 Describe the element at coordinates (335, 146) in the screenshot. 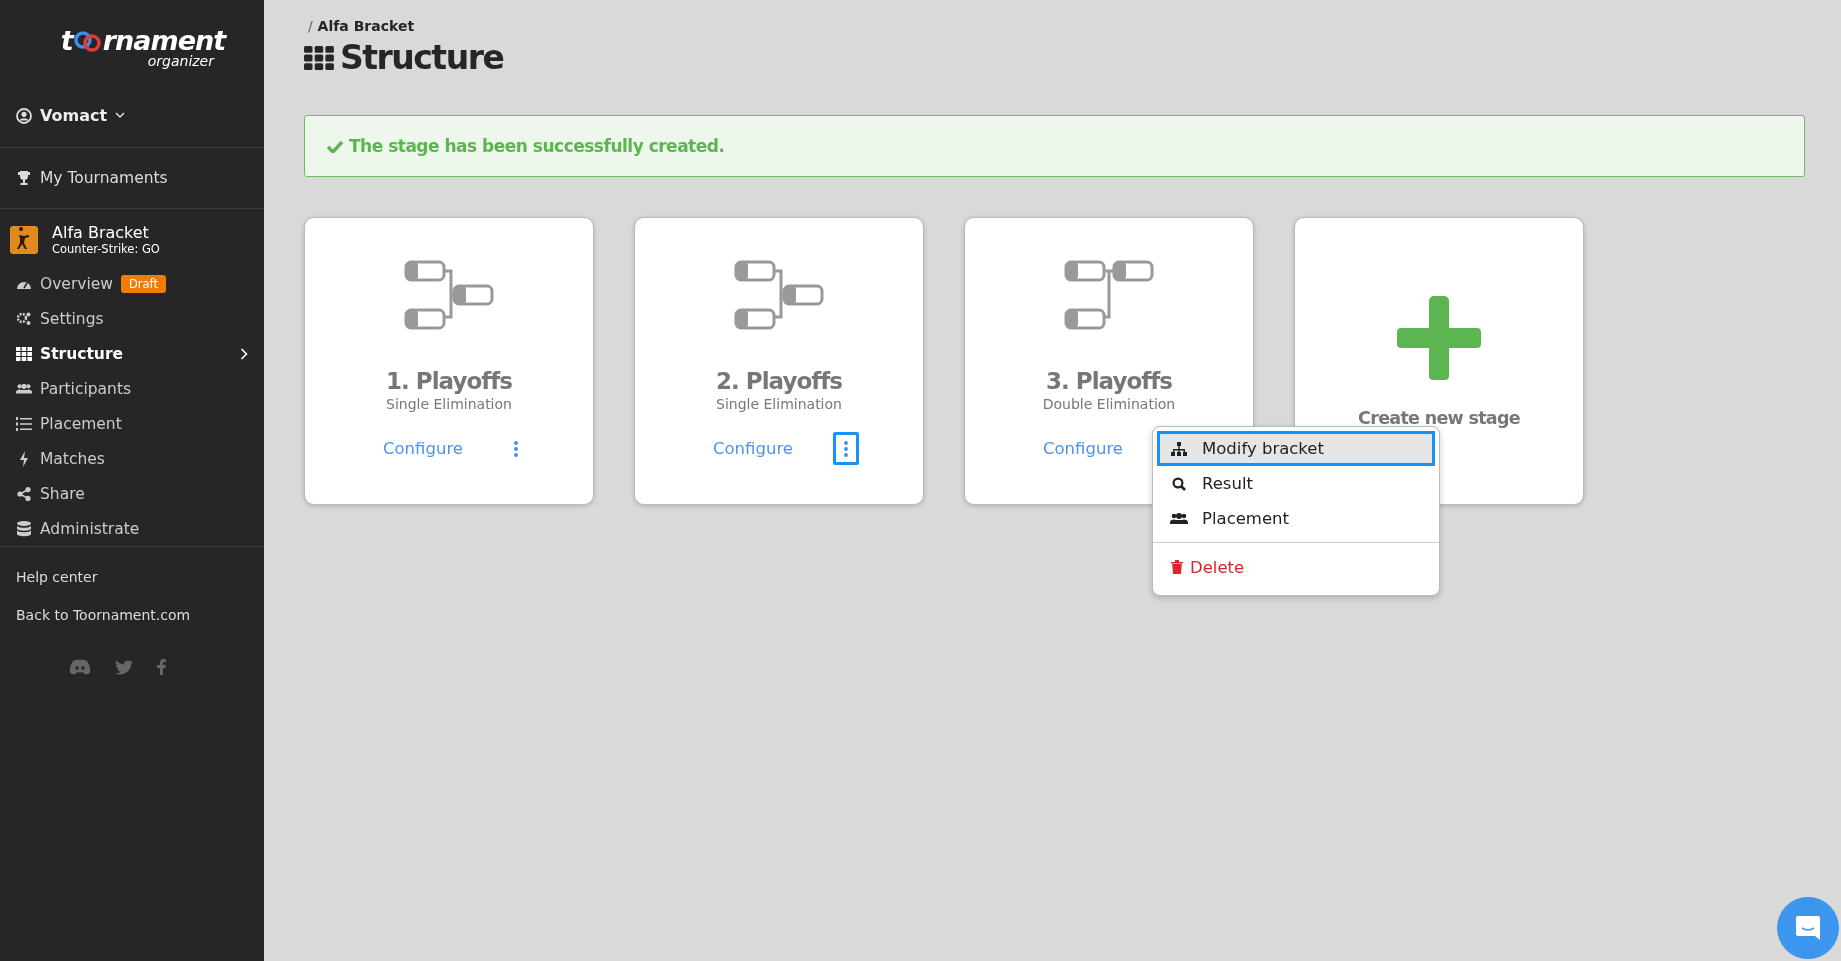

I see `checkmark-icon` at that location.